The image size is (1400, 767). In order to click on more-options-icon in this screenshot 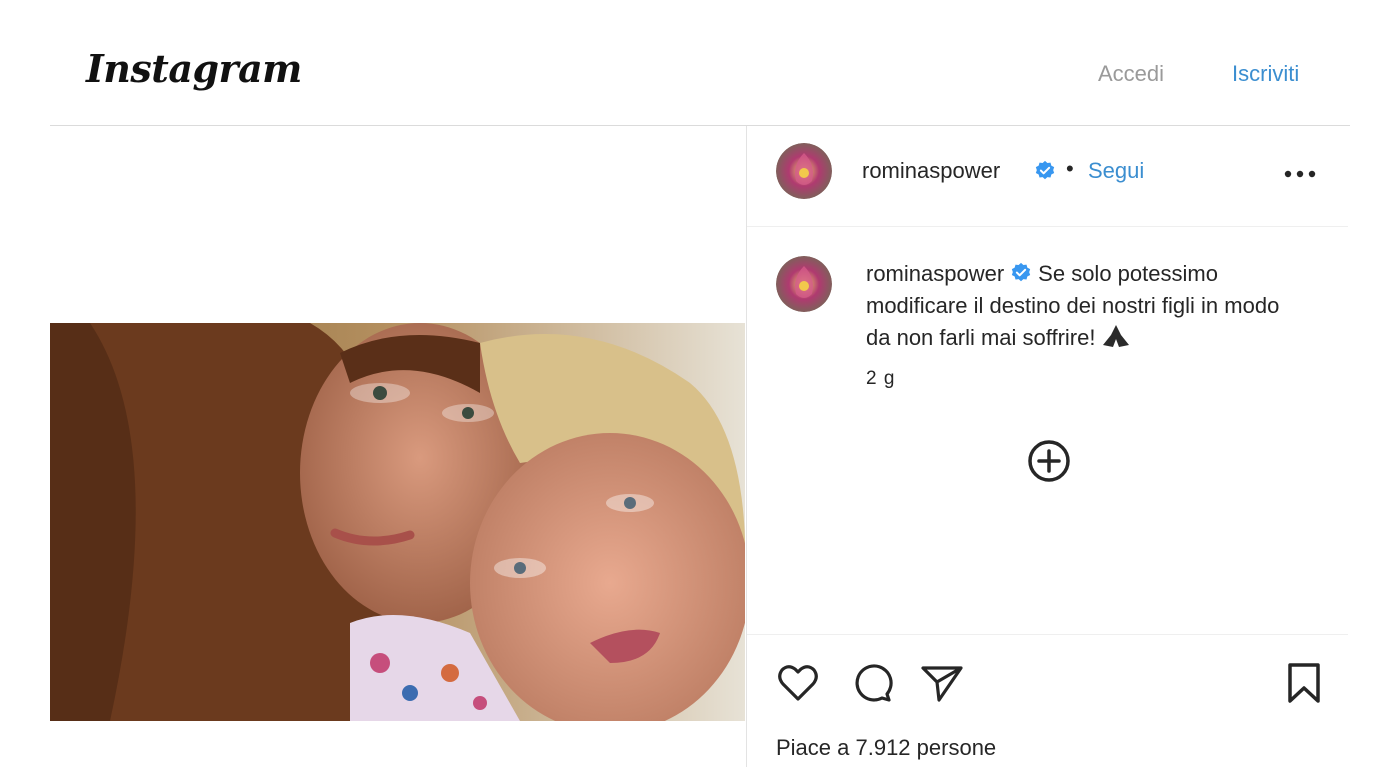, I will do `click(1300, 174)`.